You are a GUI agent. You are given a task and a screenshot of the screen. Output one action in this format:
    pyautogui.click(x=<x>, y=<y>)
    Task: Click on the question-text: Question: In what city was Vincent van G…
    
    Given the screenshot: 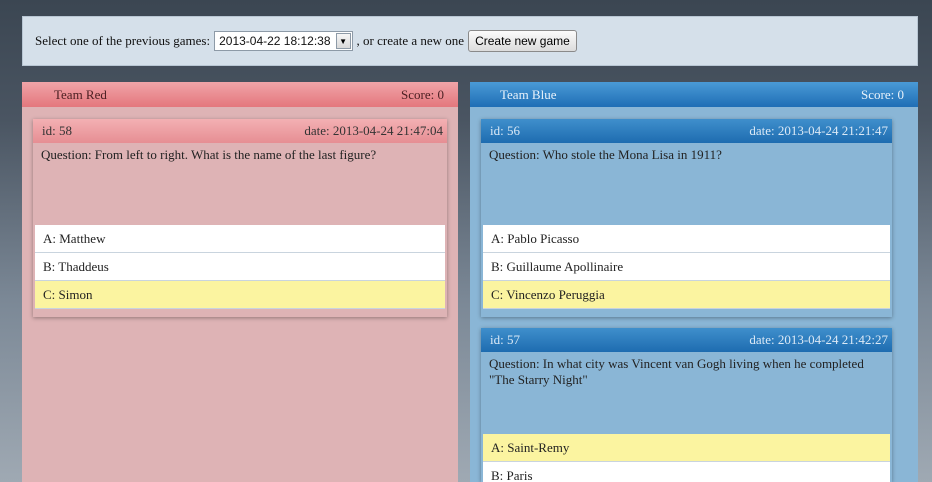 What is the action you would take?
    pyautogui.click(x=676, y=371)
    